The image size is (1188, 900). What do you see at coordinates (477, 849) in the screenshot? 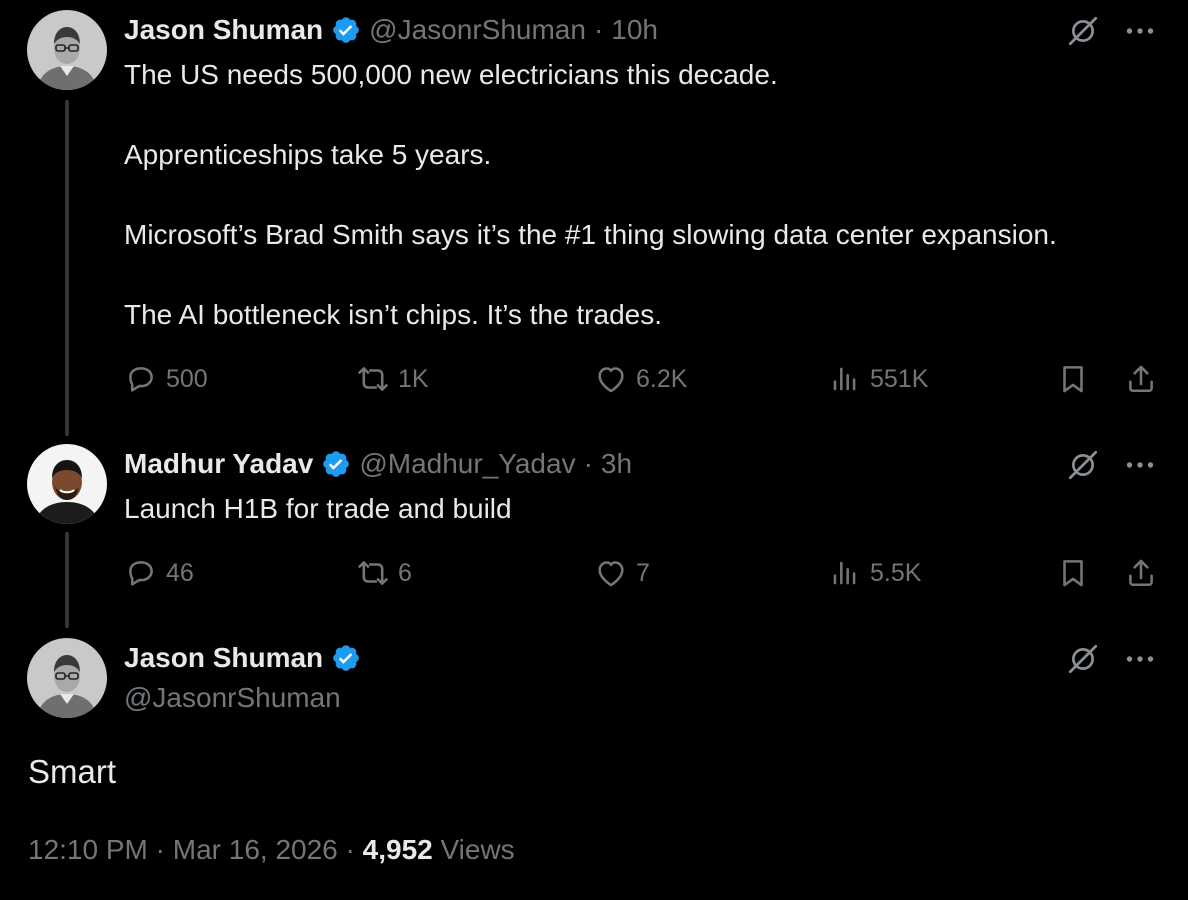
I see `views-label: Views` at bounding box center [477, 849].